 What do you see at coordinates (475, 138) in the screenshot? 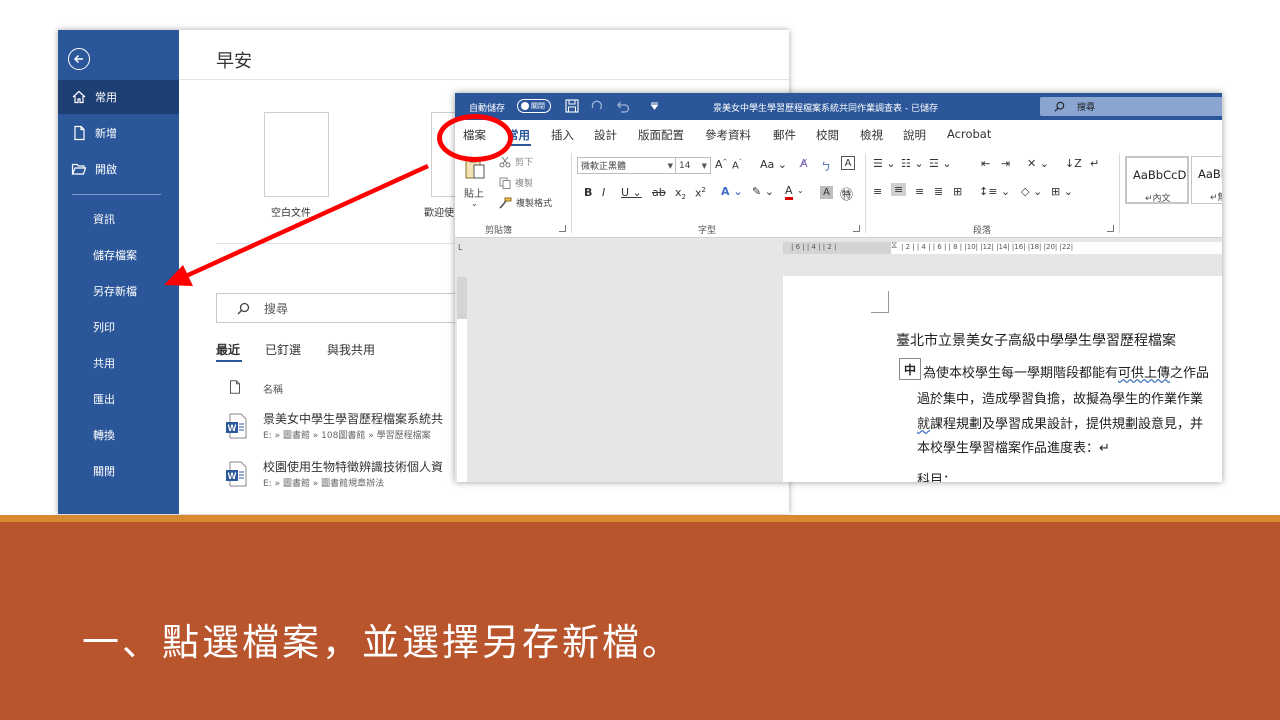
I see `annotation-circle` at bounding box center [475, 138].